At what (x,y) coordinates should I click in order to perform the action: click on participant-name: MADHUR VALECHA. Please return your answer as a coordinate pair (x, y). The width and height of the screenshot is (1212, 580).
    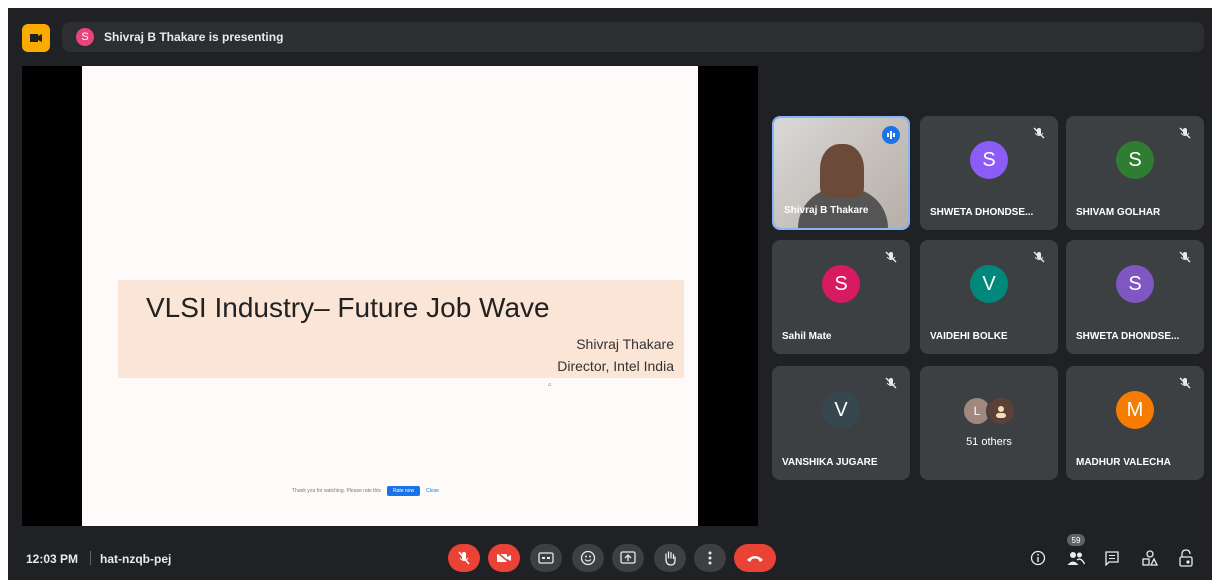
    Looking at the image, I should click on (1123, 462).